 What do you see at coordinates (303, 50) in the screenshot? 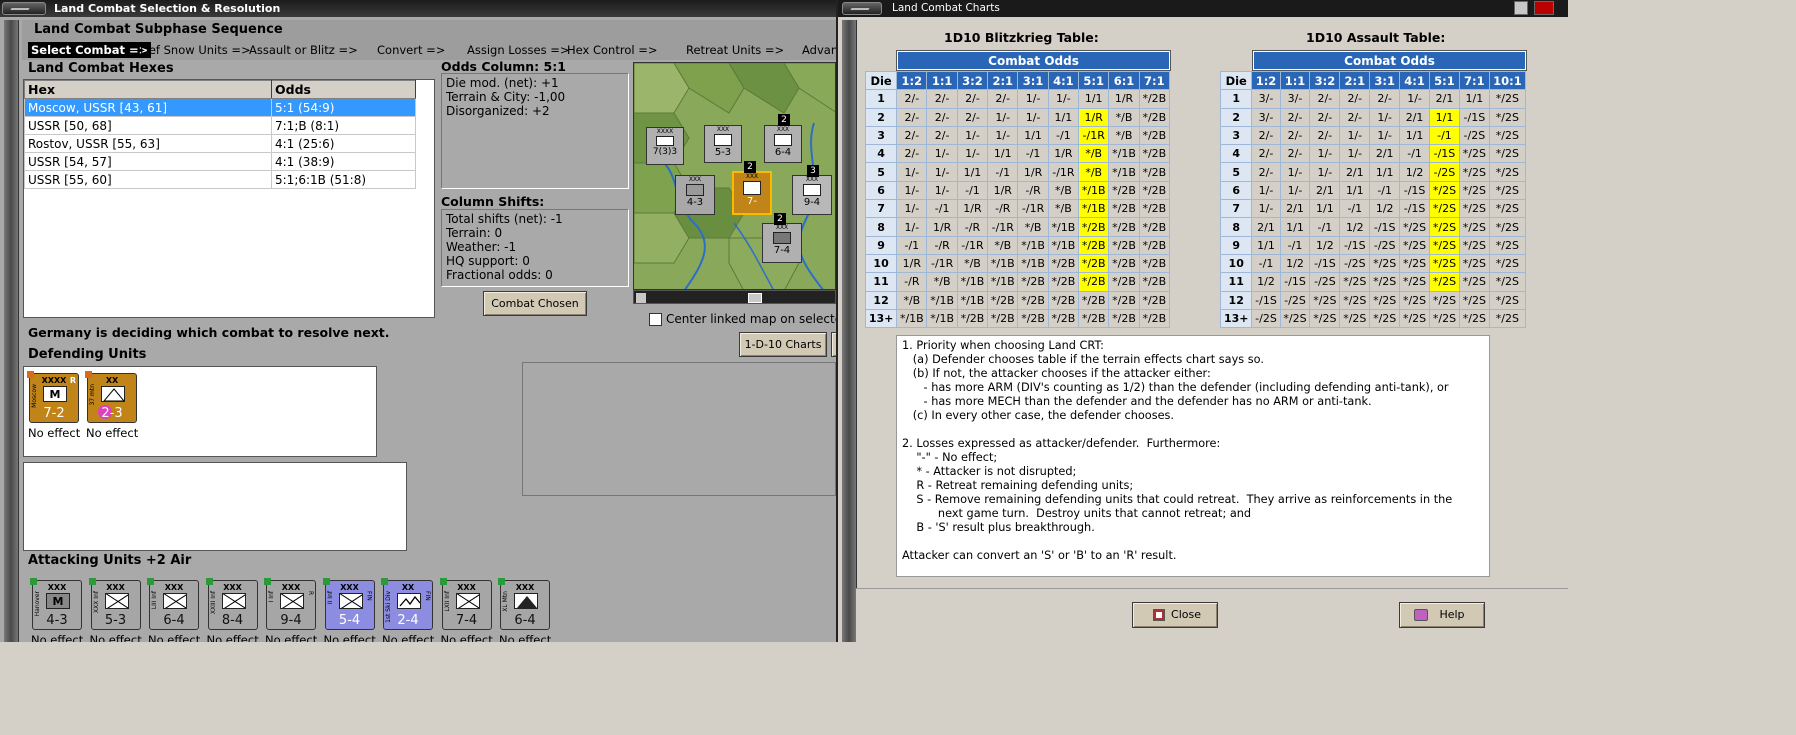
I see `step-assault-or-blitz: Assault or Blitz =>` at bounding box center [303, 50].